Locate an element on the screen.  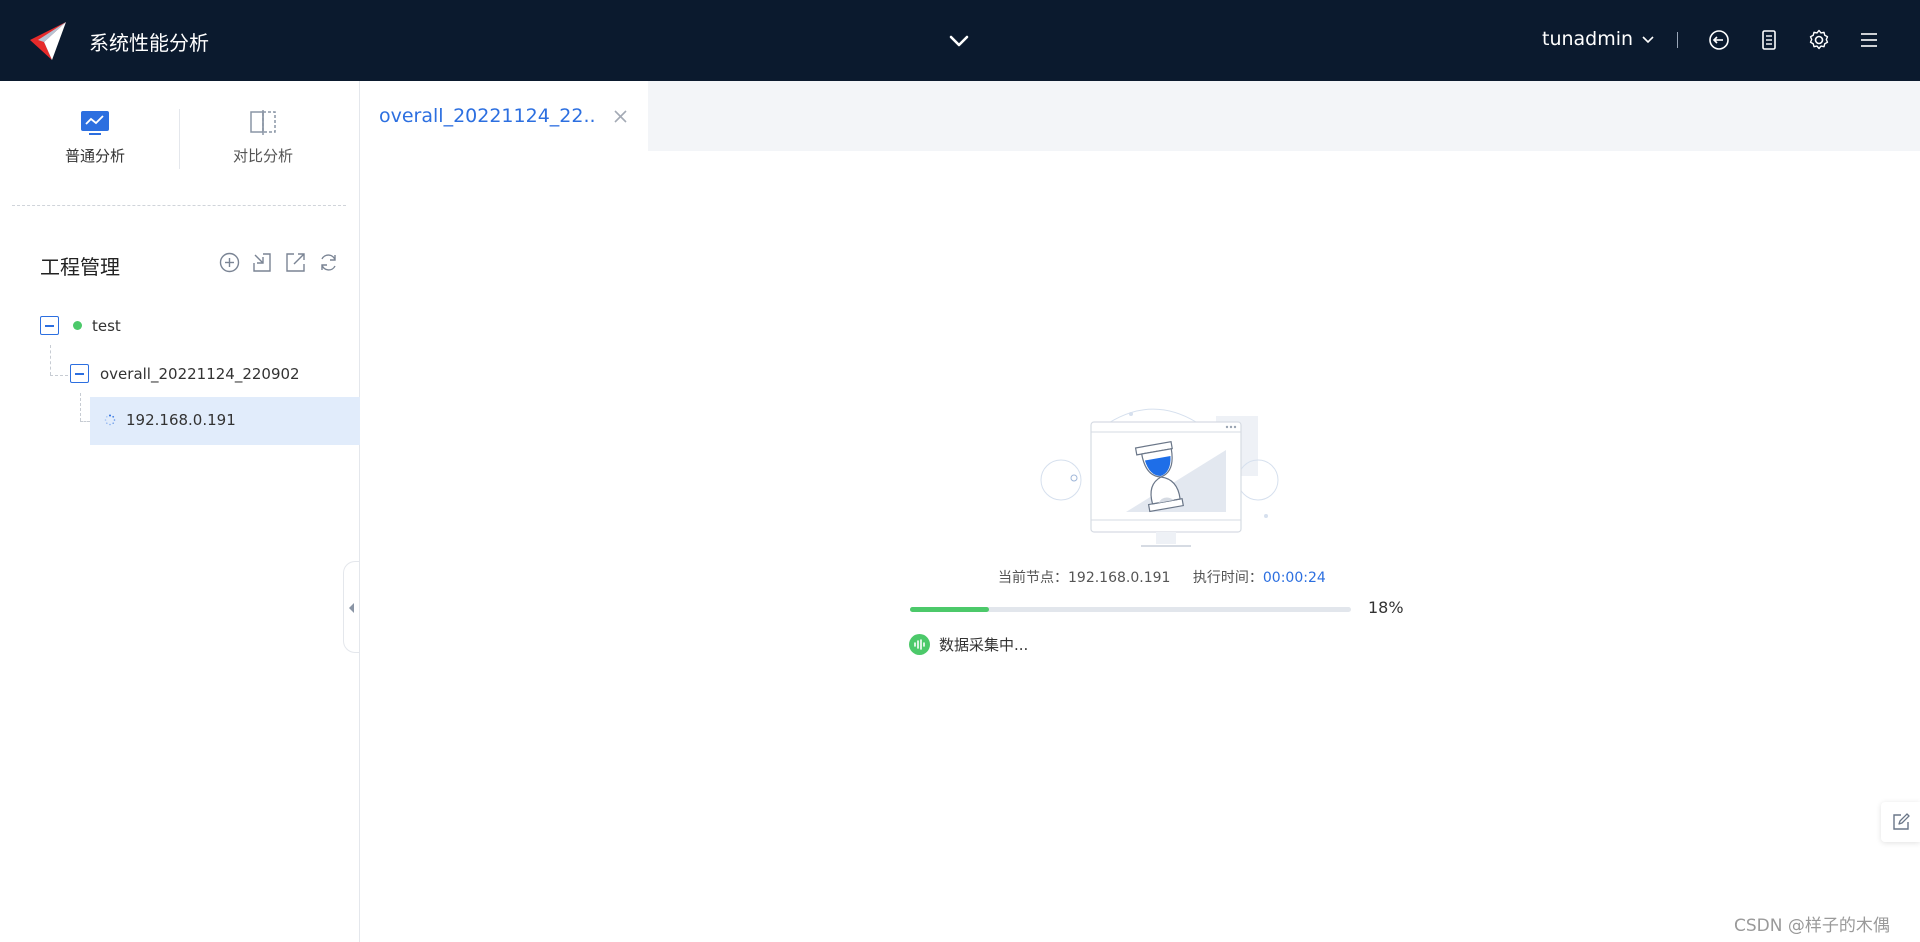
audio-wave-icon is located at coordinates (919, 644).